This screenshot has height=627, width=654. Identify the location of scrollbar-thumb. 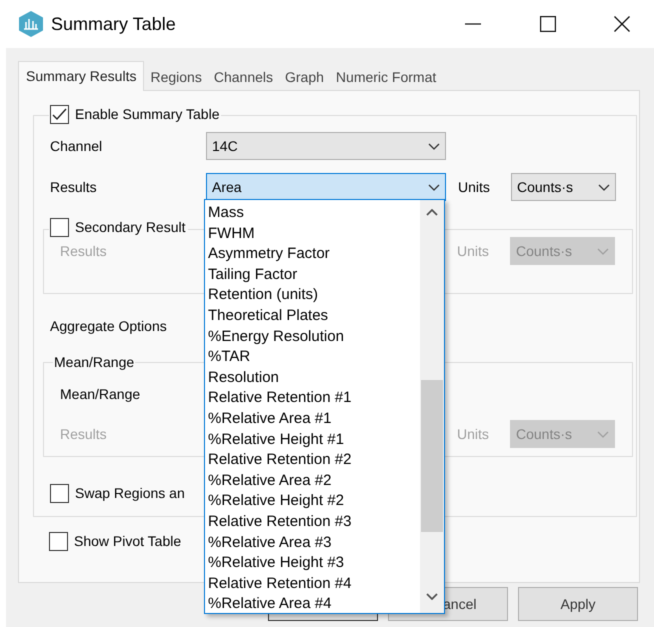
(432, 456).